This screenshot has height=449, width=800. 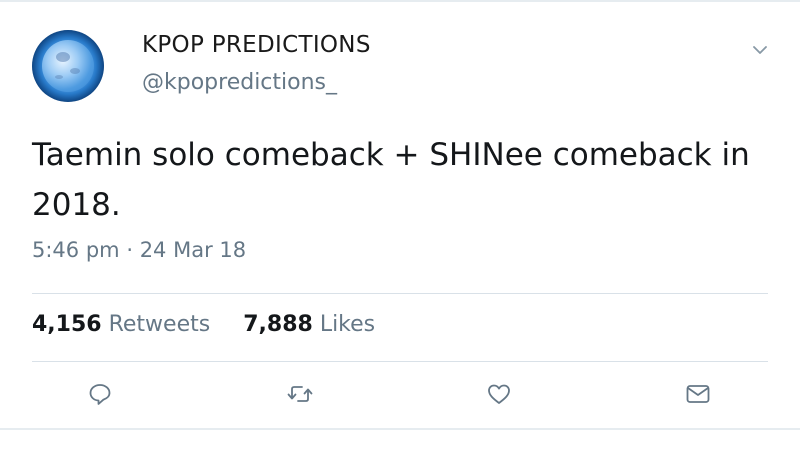 What do you see at coordinates (347, 324) in the screenshot?
I see `likes-label: Likes` at bounding box center [347, 324].